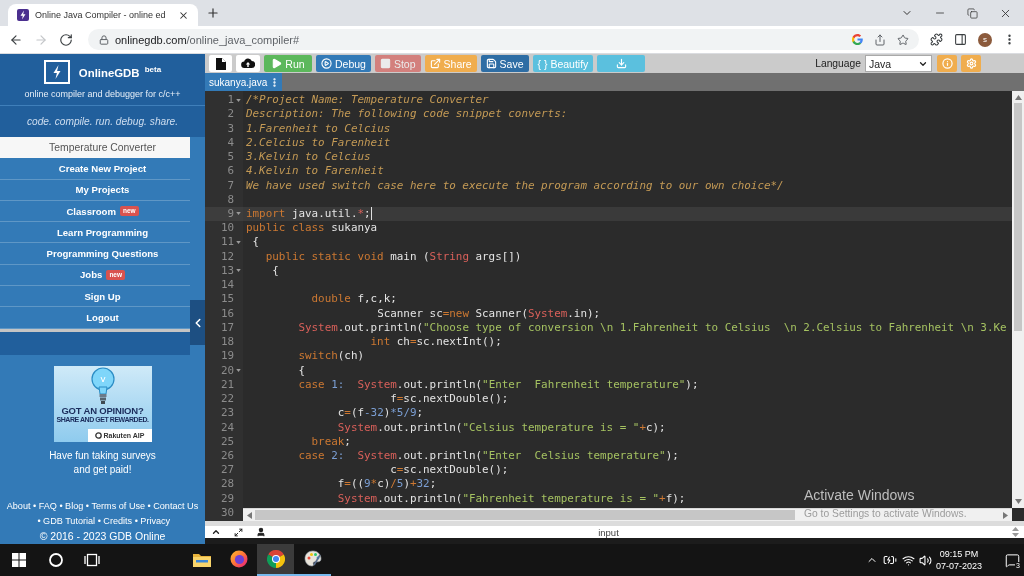 The height and width of the screenshot is (576, 1024). I want to click on address-bar: onlinegdb.com/online_java_compiler#, so click(503, 39).